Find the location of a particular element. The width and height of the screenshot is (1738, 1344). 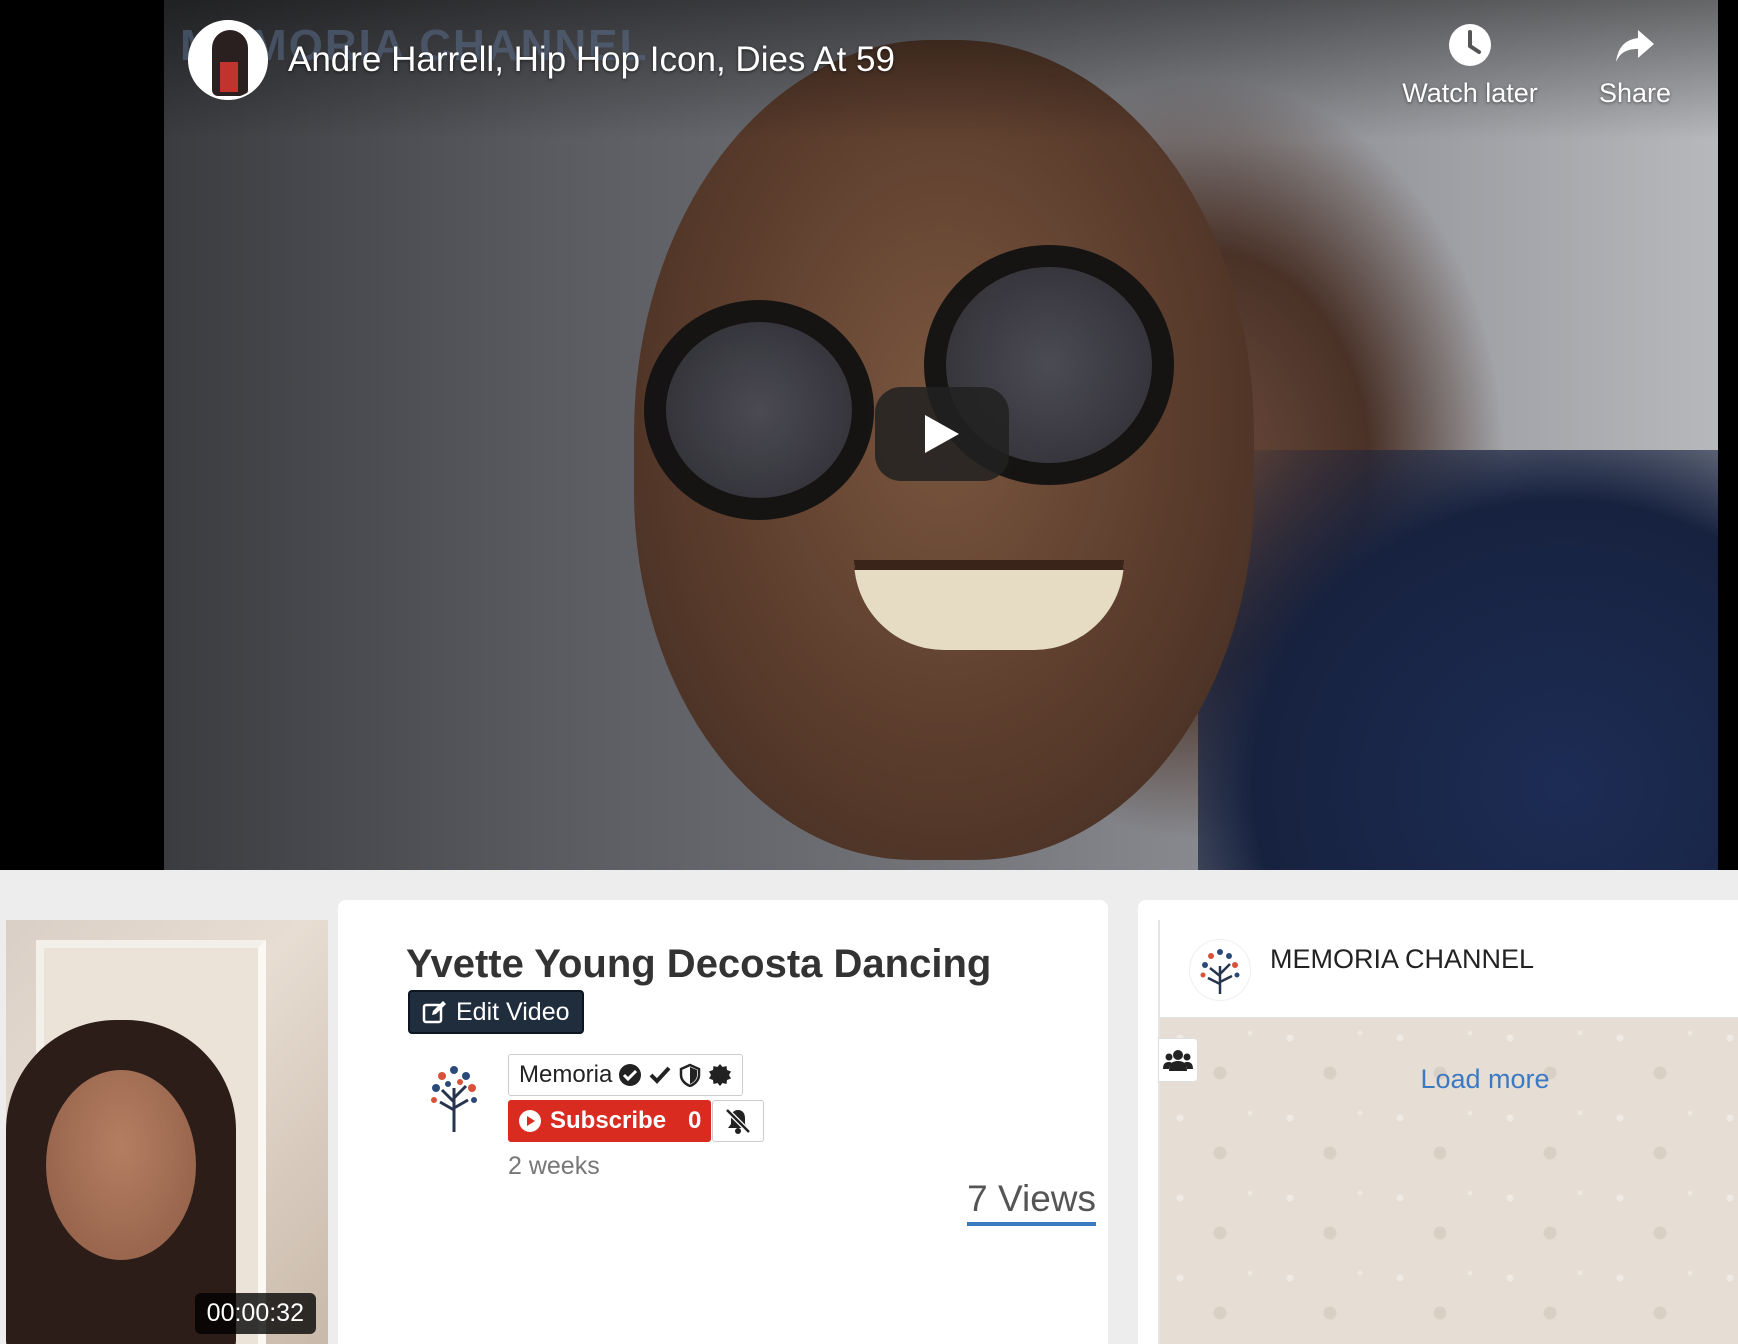

subscribe-label: Subscribe is located at coordinates (608, 1120).